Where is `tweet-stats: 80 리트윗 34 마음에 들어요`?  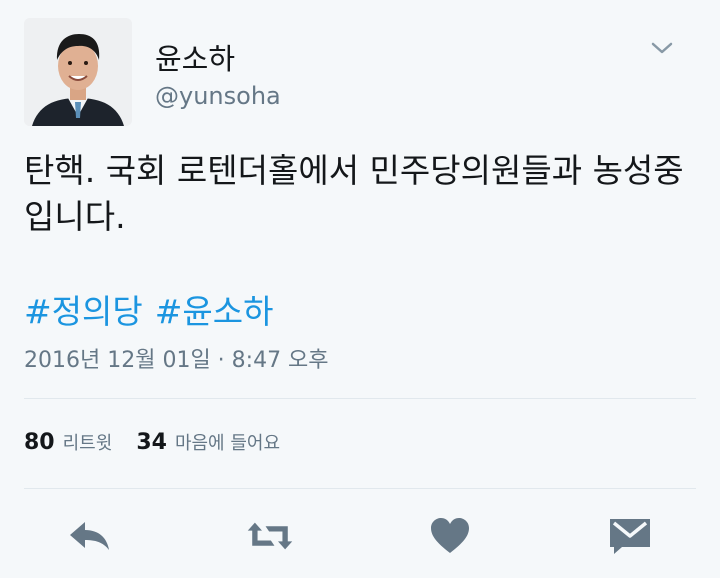
tweet-stats: 80 리트윗 34 마음에 들어요 is located at coordinates (164, 442).